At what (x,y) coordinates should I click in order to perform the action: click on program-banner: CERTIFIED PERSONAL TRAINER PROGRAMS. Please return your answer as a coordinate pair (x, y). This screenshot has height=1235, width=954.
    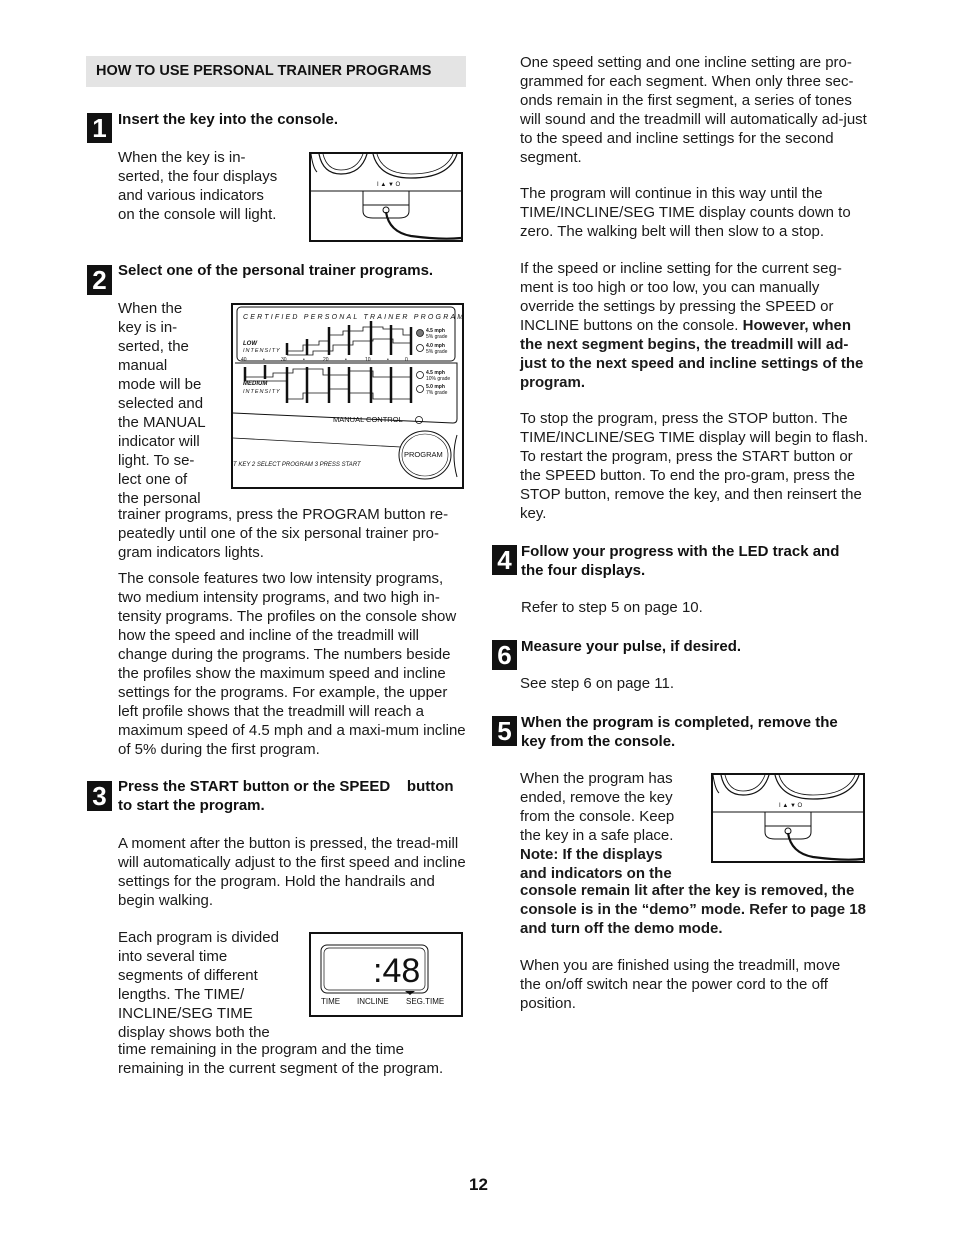
    Looking at the image, I should click on (352, 317).